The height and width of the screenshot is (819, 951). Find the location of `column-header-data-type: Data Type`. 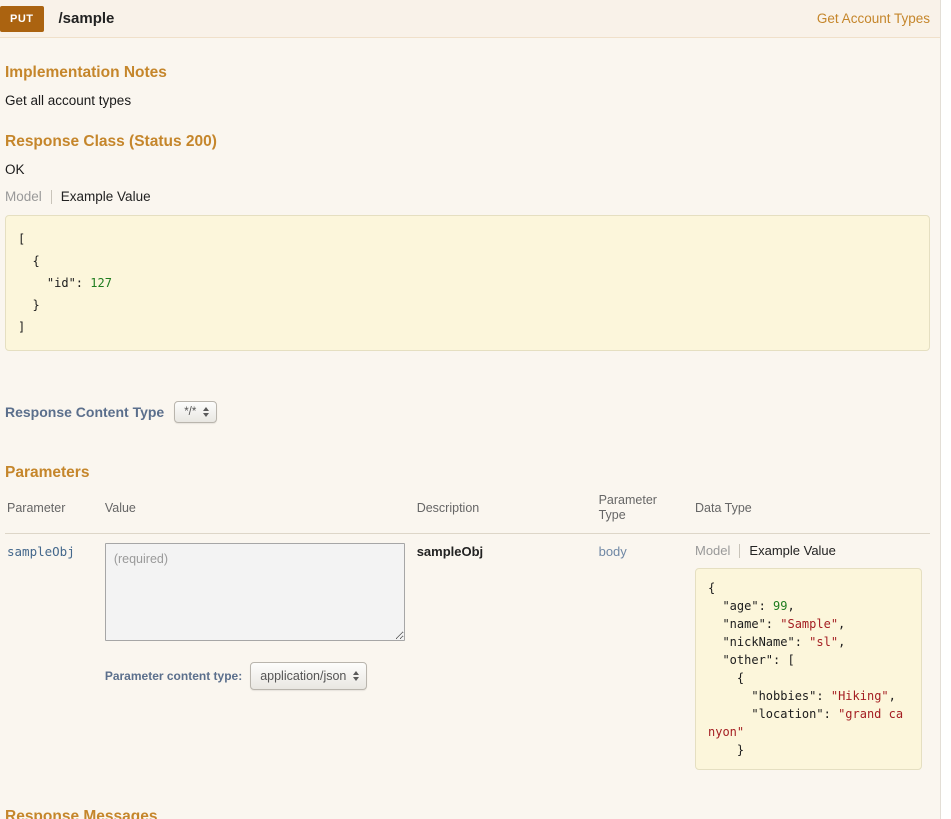

column-header-data-type: Data Type is located at coordinates (811, 510).